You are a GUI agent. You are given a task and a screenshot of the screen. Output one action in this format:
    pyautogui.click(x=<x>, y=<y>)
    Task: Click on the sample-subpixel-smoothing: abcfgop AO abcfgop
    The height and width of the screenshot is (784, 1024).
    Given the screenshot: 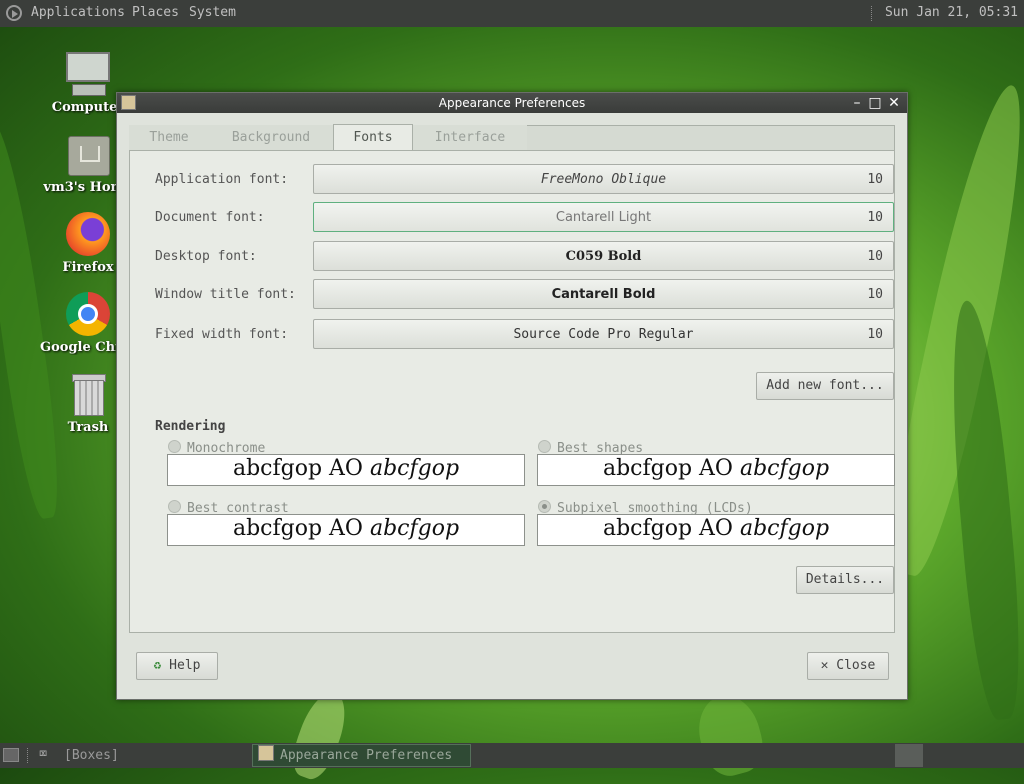 What is the action you would take?
    pyautogui.click(x=716, y=530)
    